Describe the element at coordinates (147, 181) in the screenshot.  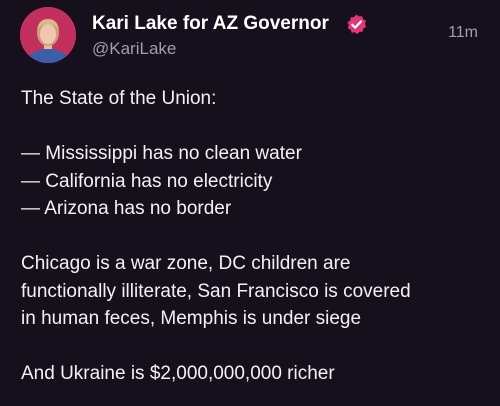
I see `tweet-bullet-line: — California has no electricity` at that location.